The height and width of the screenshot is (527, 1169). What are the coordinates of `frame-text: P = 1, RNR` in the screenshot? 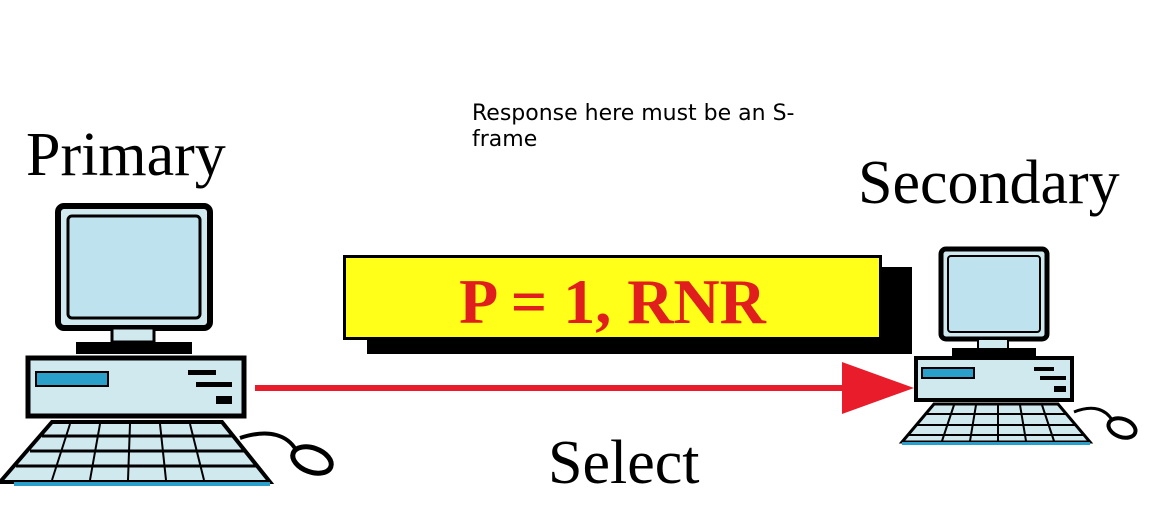 It's located at (612, 301).